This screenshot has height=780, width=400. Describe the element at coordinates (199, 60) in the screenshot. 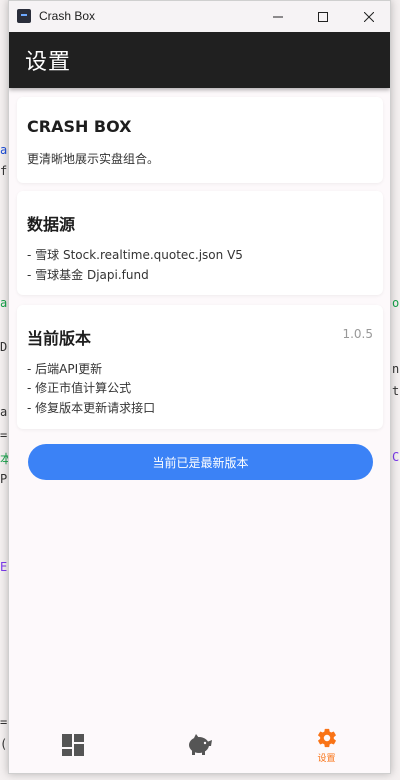

I see `page-header: 设置` at that location.